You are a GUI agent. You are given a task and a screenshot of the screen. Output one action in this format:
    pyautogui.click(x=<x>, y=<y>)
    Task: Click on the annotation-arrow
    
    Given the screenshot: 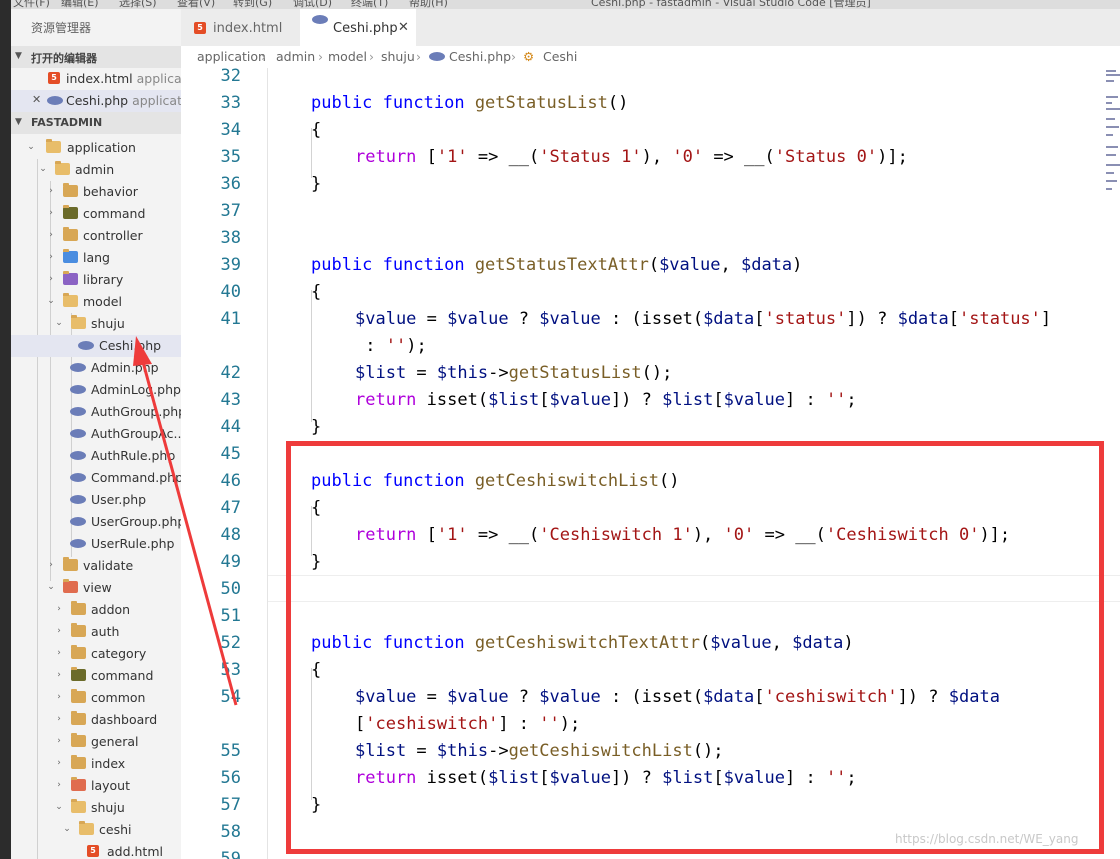 What is the action you would take?
    pyautogui.click(x=185, y=521)
    